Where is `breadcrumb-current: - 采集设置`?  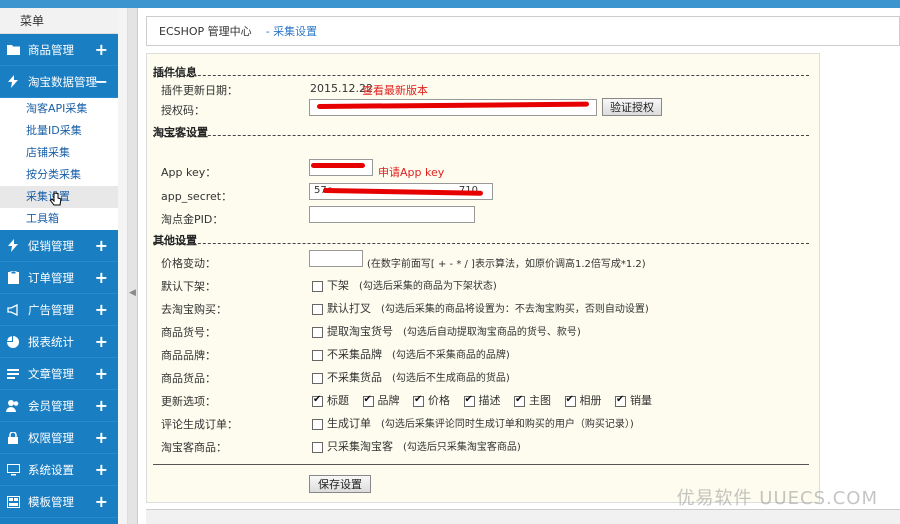 breadcrumb-current: - 采集设置 is located at coordinates (291, 31).